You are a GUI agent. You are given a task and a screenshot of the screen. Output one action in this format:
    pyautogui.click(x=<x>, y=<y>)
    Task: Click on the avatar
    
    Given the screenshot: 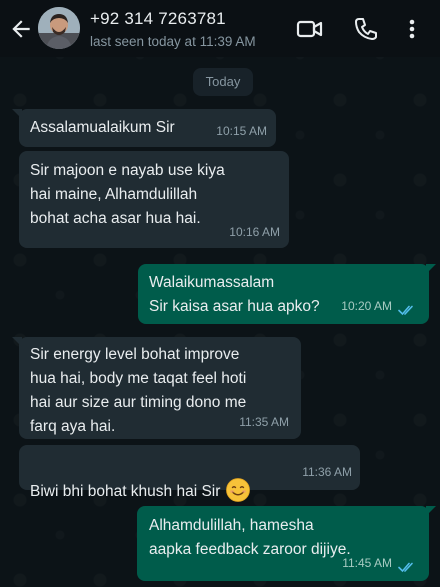 What is the action you would take?
    pyautogui.click(x=59, y=28)
    